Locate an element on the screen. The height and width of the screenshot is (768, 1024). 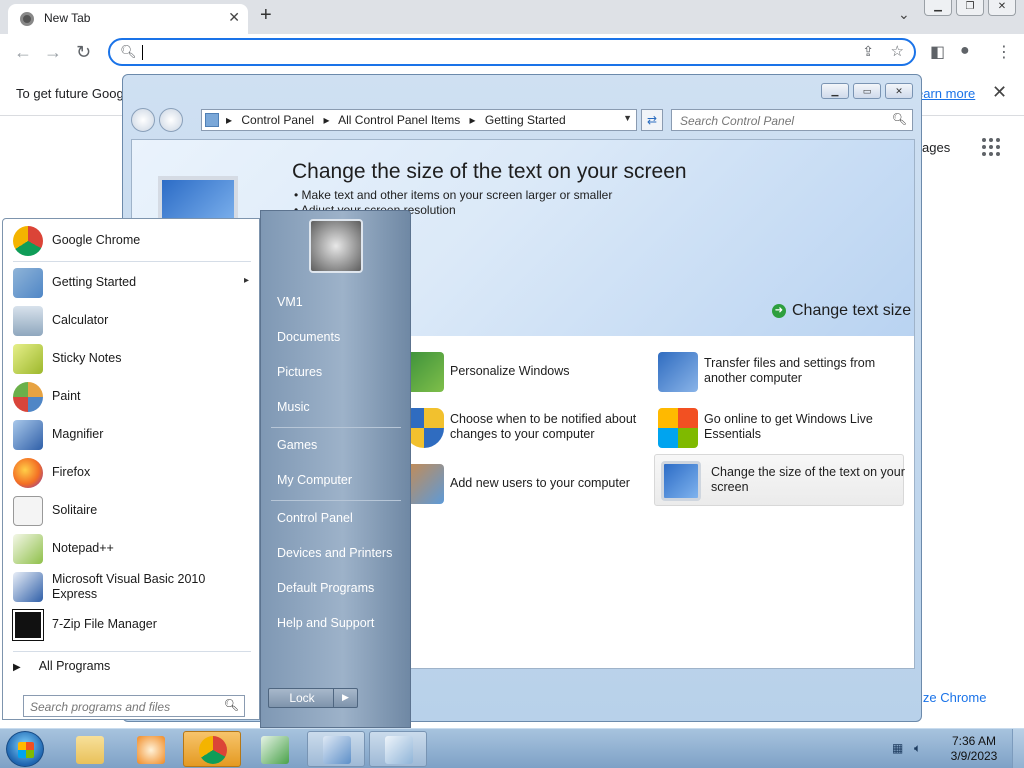
bookmark-star-icon: ☆ is located at coordinates (897, 51).